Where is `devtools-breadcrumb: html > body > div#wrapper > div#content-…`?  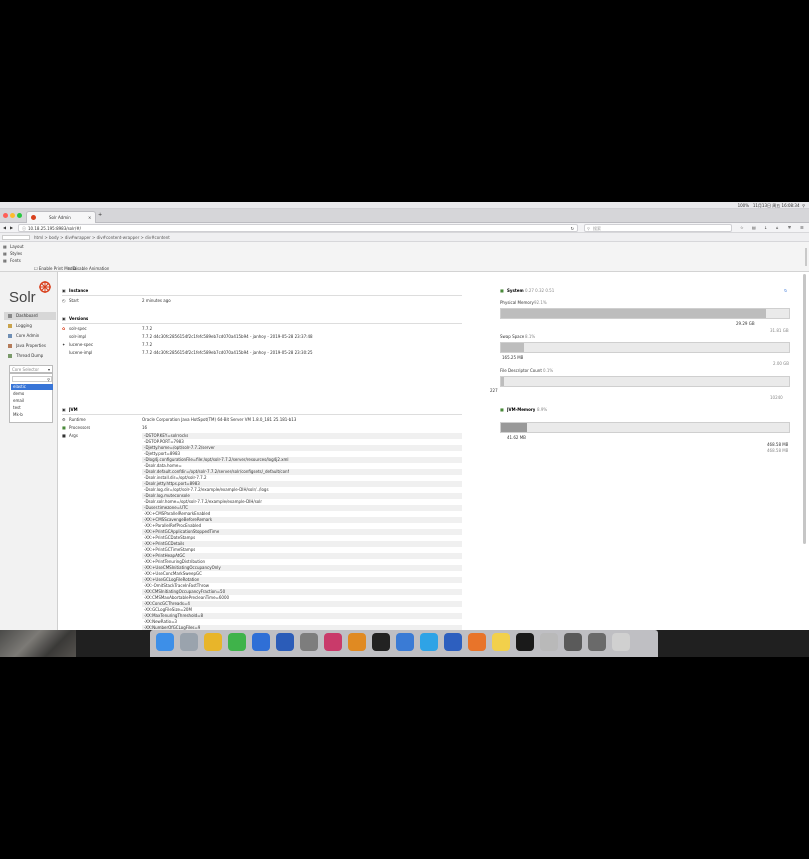
devtools-breadcrumb: html > body > div#wrapper > div#content-… is located at coordinates (102, 237).